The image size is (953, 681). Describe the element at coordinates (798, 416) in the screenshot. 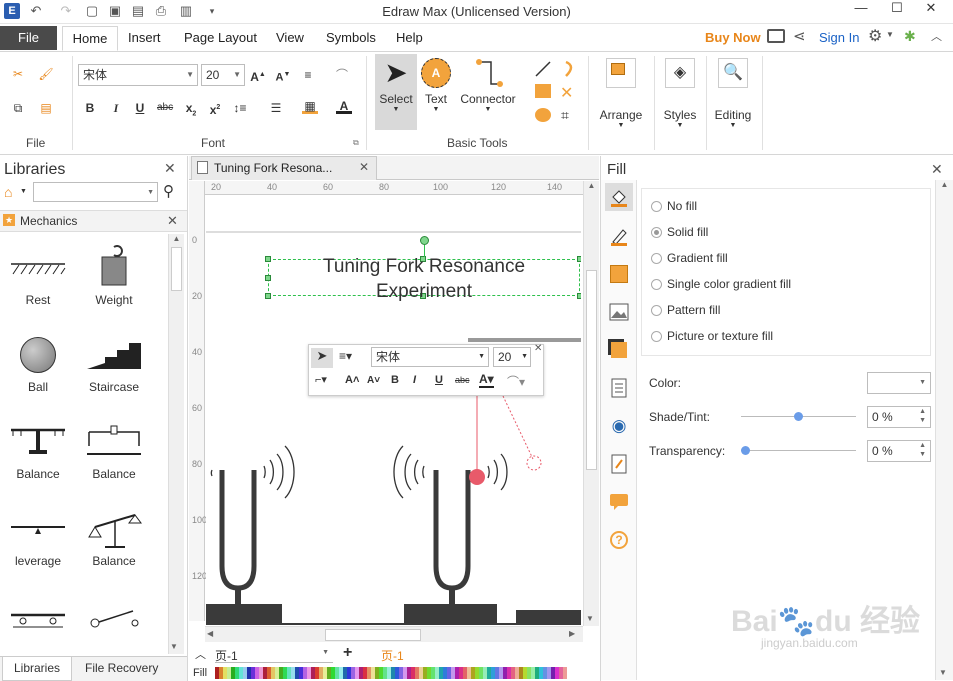

I see `shade-slider-thumb` at that location.